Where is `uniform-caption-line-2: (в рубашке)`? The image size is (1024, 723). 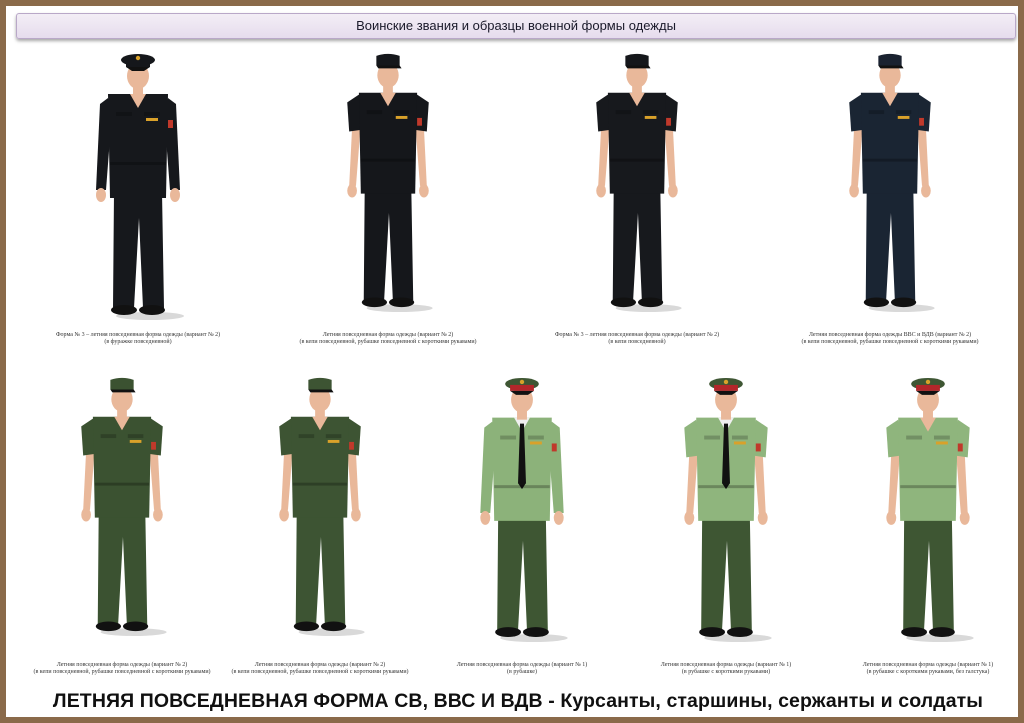 uniform-caption-line-2: (в рубашке) is located at coordinates (522, 672).